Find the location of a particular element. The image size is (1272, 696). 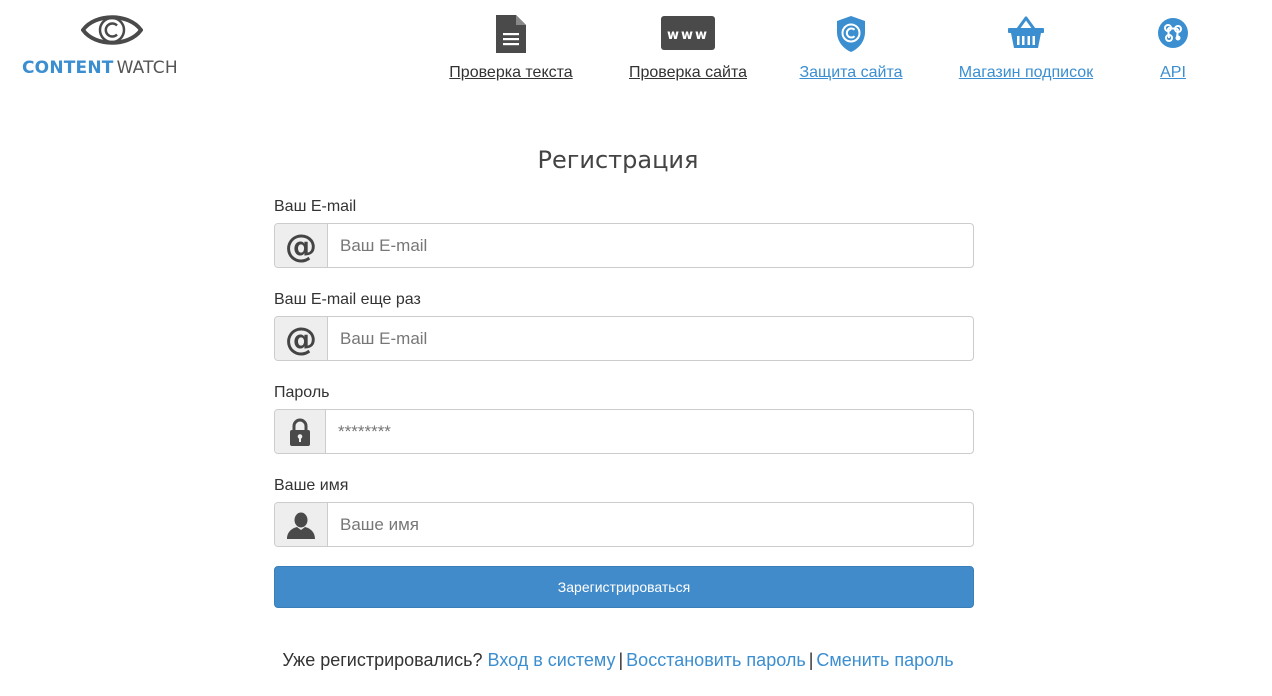

eye-copyright-icon is located at coordinates (112, 30).